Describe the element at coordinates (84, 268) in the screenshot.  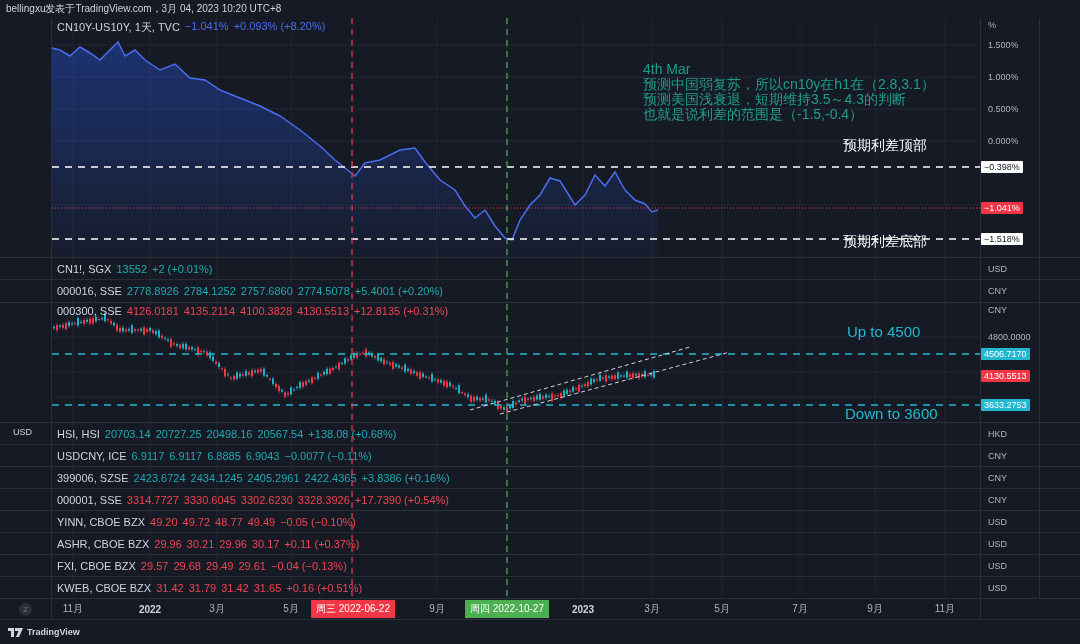
I see `symbol-label: CN1!, SGX` at that location.